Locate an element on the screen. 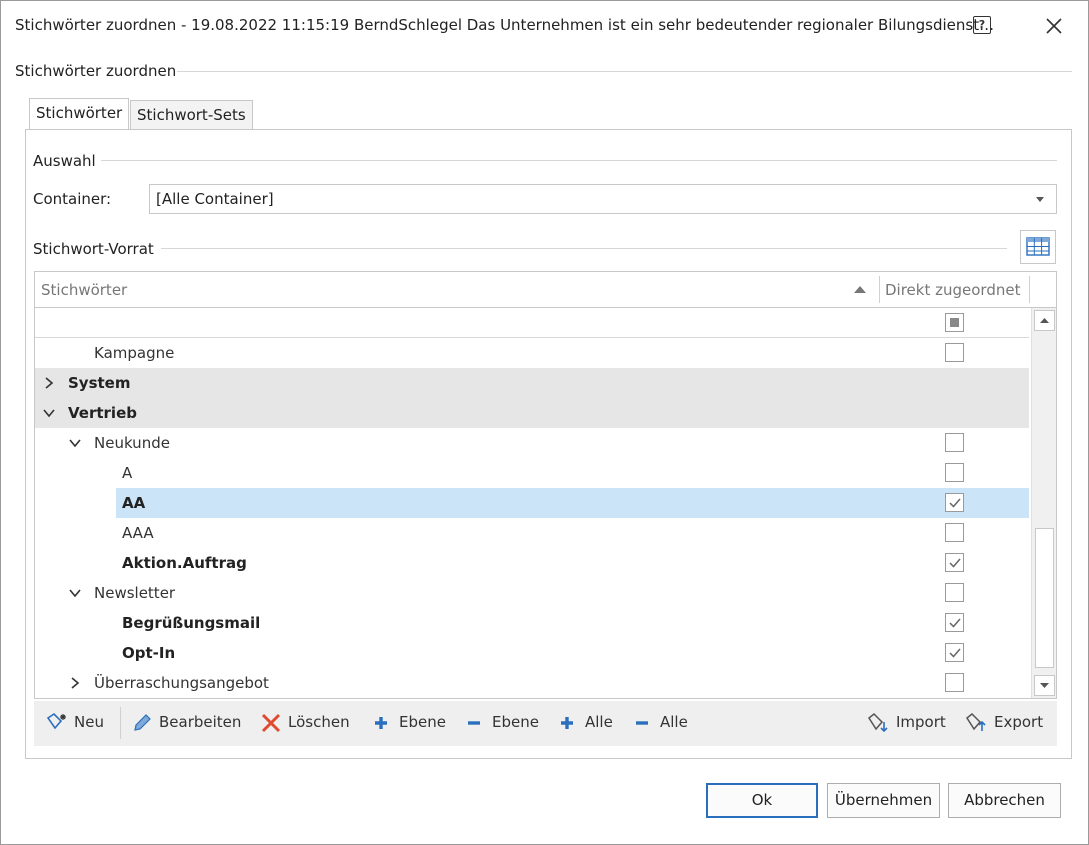  tree-row: AAA is located at coordinates (532, 533).